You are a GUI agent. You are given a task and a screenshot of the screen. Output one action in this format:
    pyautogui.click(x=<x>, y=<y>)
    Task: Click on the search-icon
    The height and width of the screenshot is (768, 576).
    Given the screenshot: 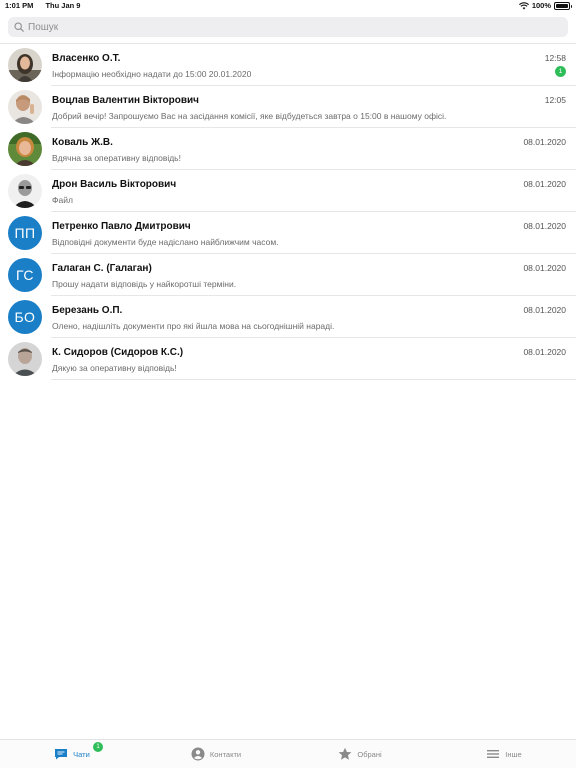 What is the action you would take?
    pyautogui.click(x=19, y=27)
    